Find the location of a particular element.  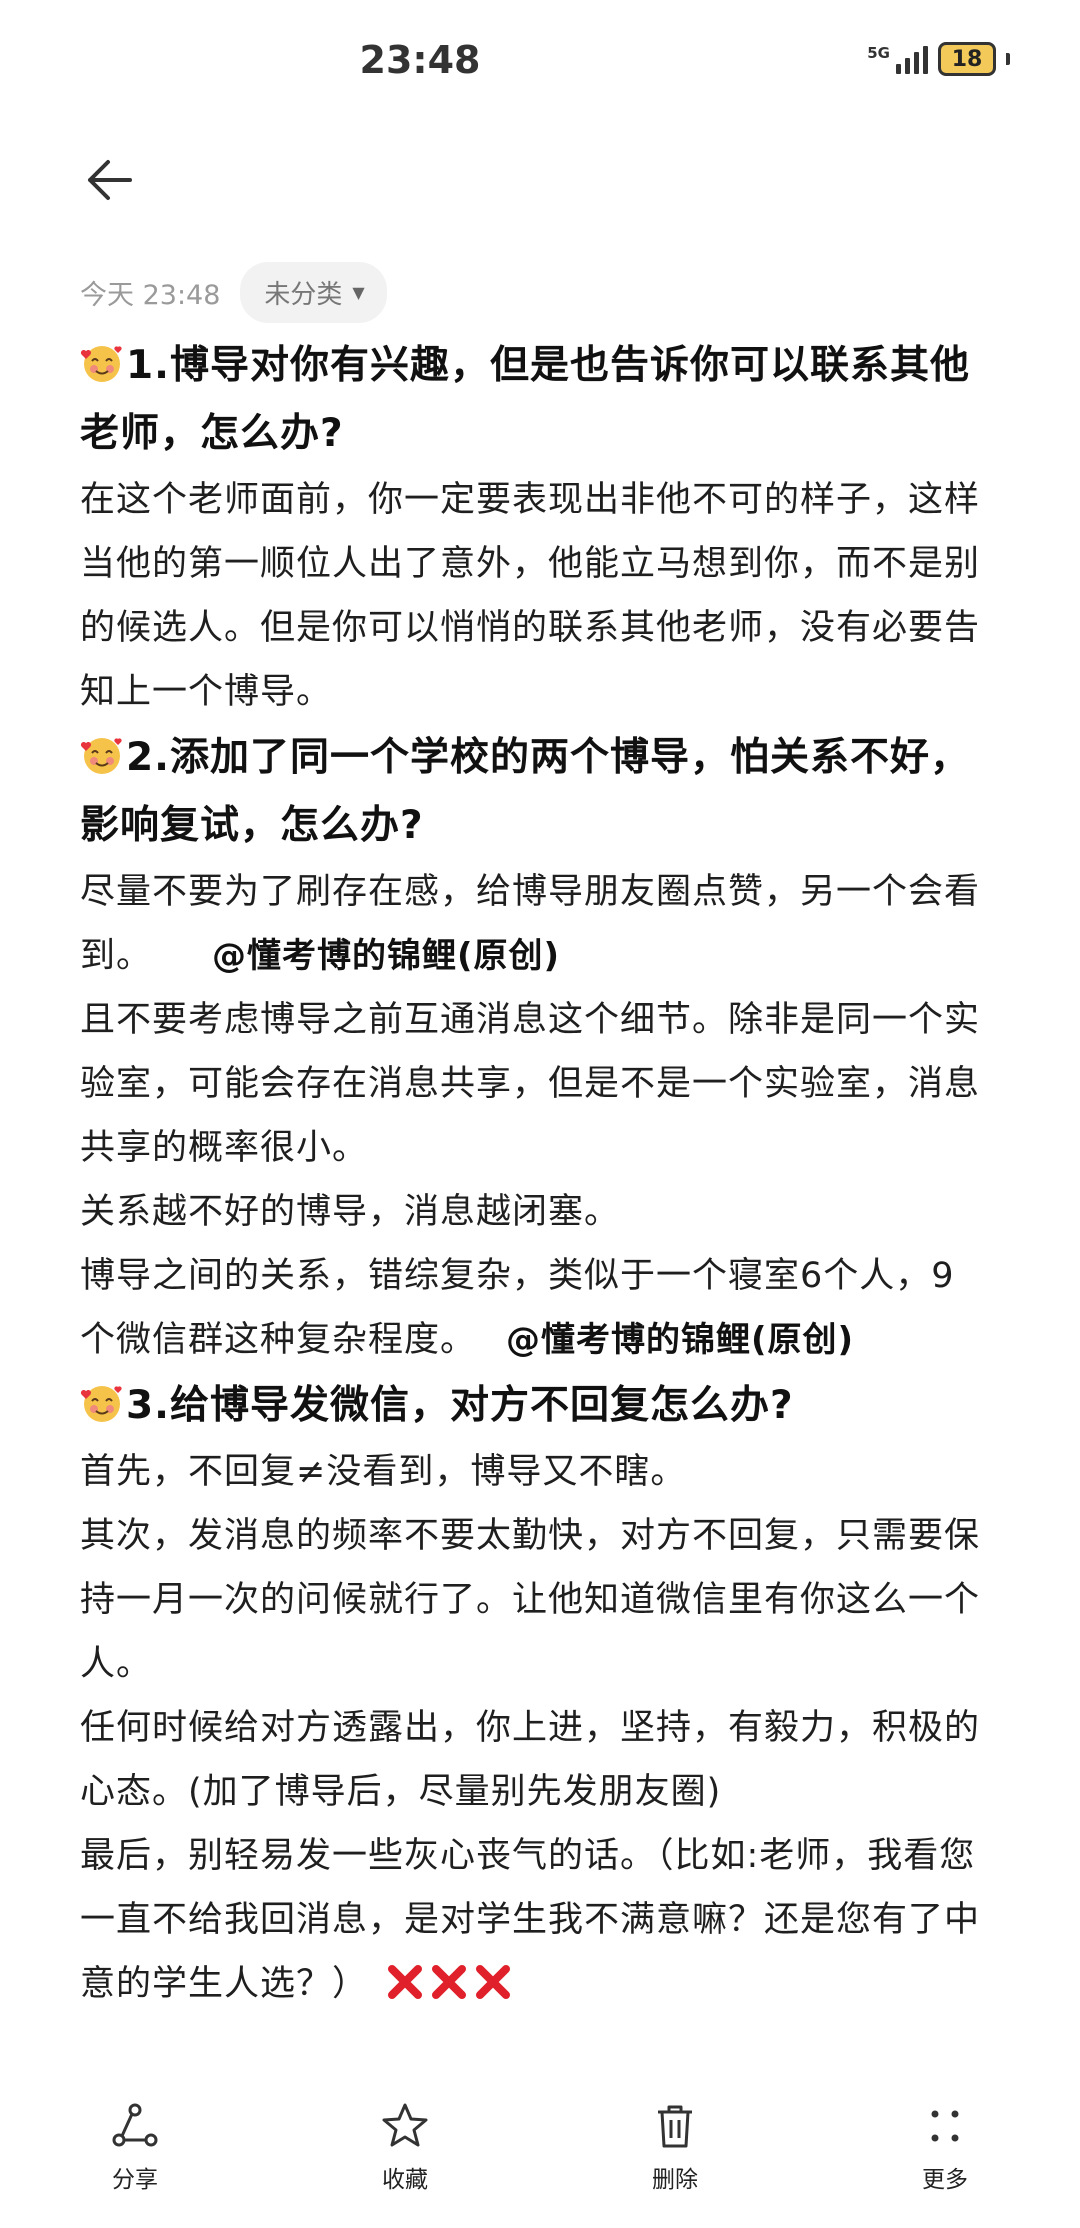

section-2-paragraph-3: 关系越不好的博导，消息越闭塞。 is located at coordinates (350, 1212).